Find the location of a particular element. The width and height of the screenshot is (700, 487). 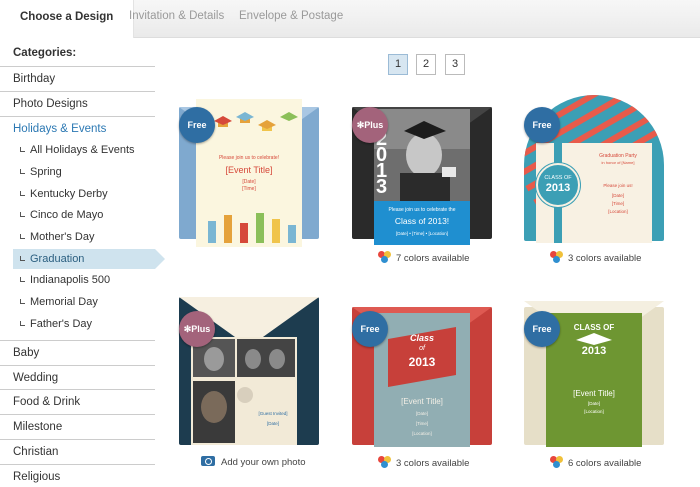

category-christian: Christian is located at coordinates (77, 451).